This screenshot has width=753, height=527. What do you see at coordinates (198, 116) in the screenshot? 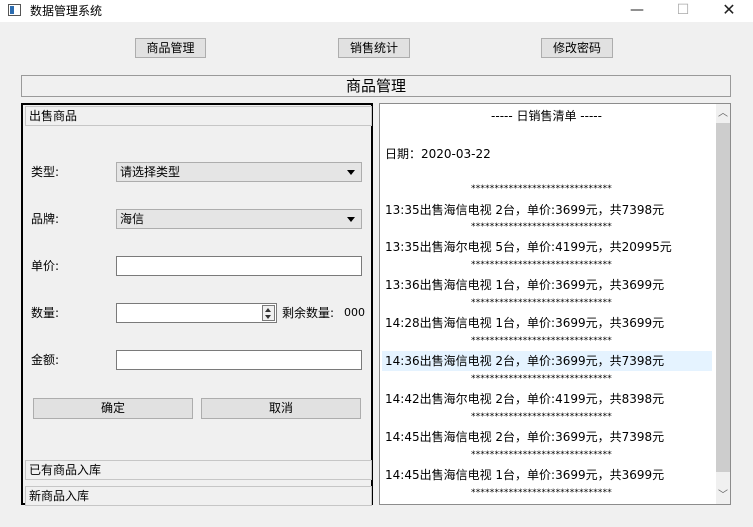
I see `tab-sell-goods: 出售商品` at bounding box center [198, 116].